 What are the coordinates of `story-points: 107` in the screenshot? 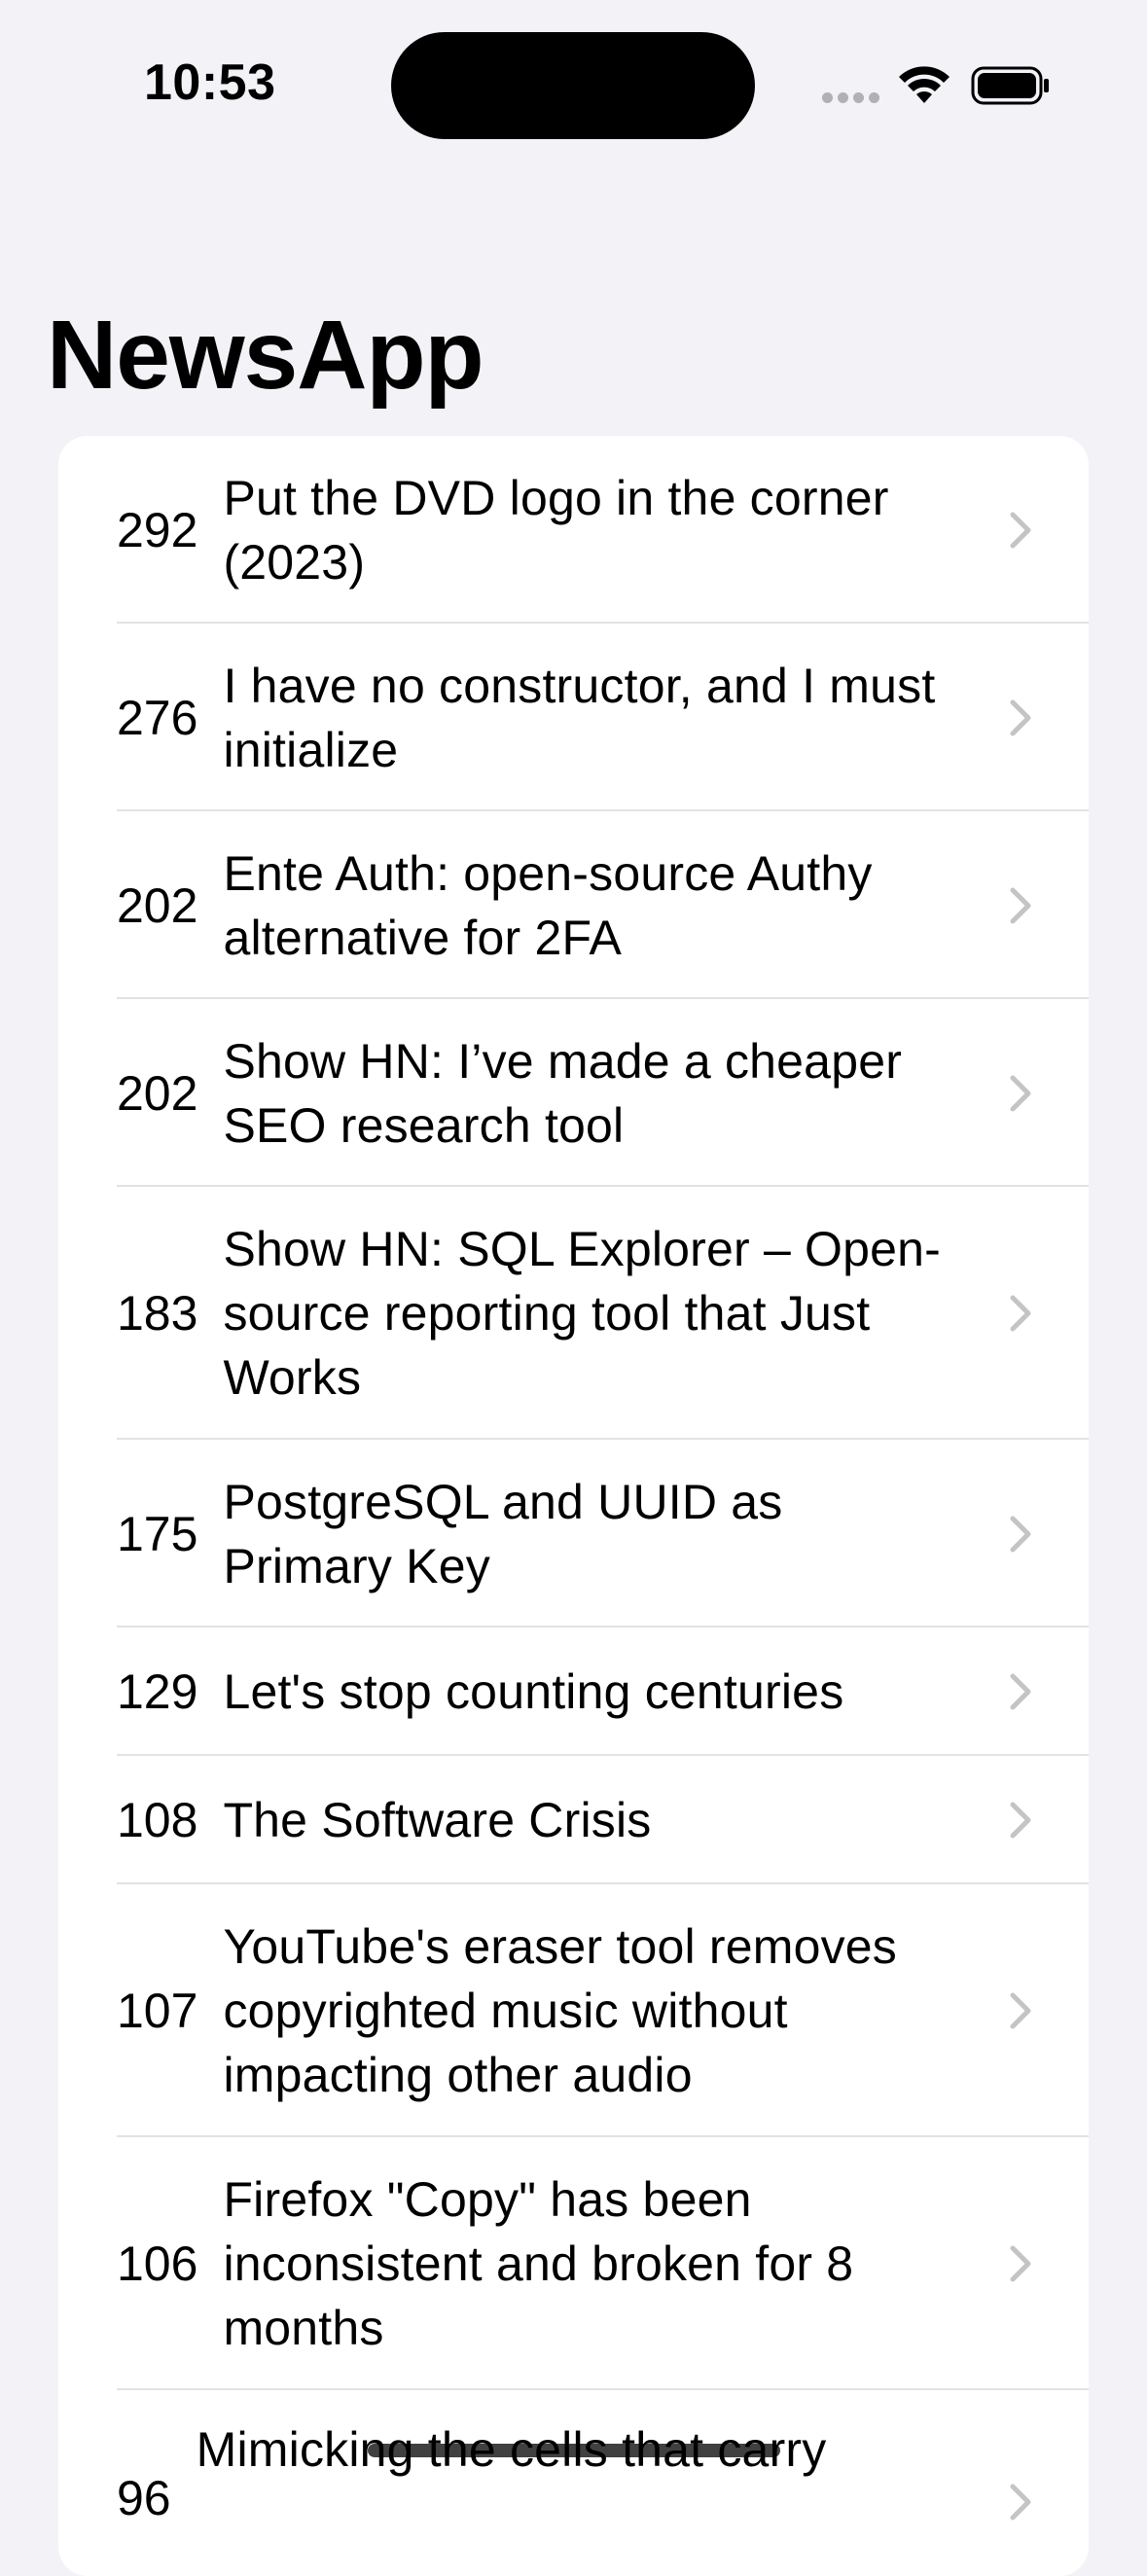 It's located at (157, 2011).